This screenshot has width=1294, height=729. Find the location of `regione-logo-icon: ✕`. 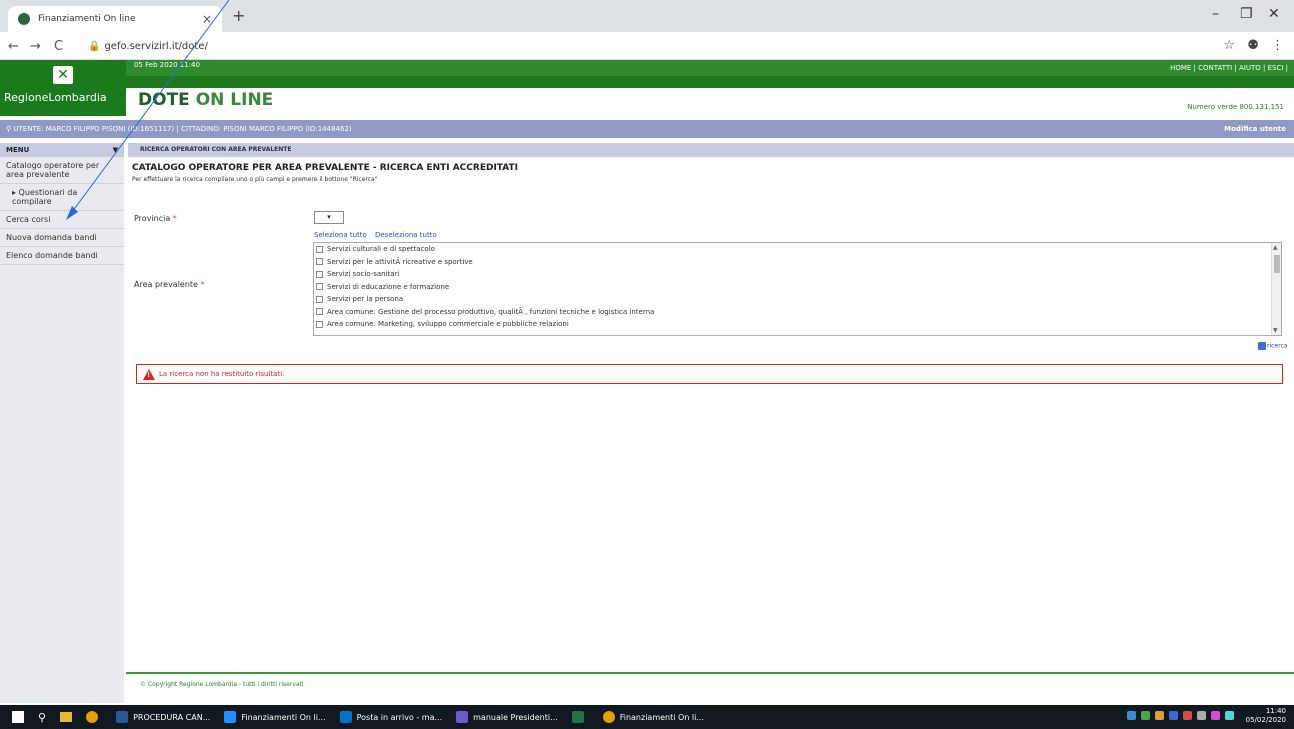

regione-logo-icon: ✕ is located at coordinates (63, 75).